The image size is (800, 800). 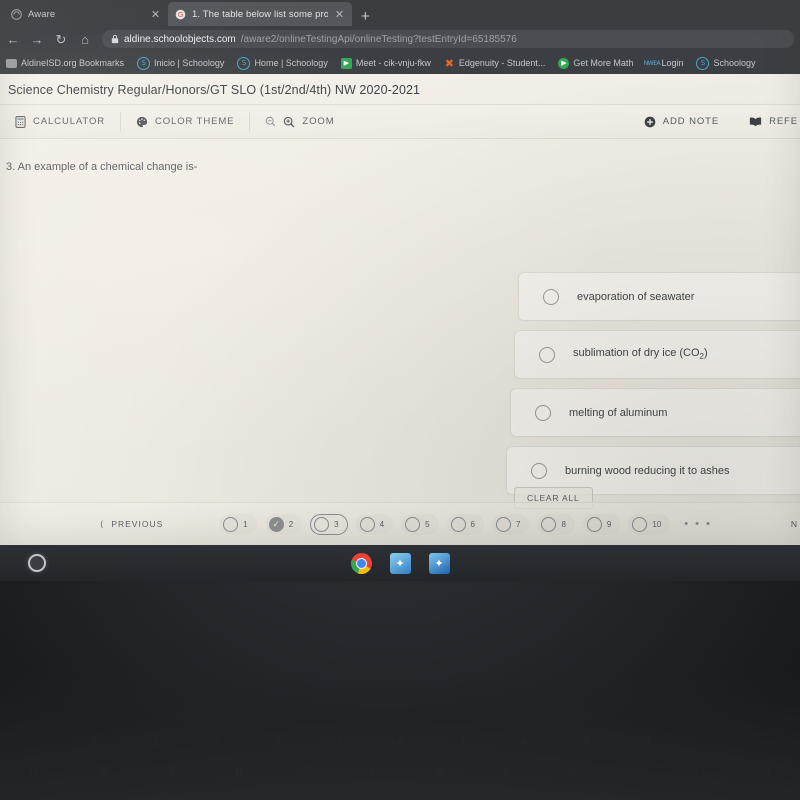 I want to click on more-questions-ellipsis: • • •, so click(x=698, y=524).